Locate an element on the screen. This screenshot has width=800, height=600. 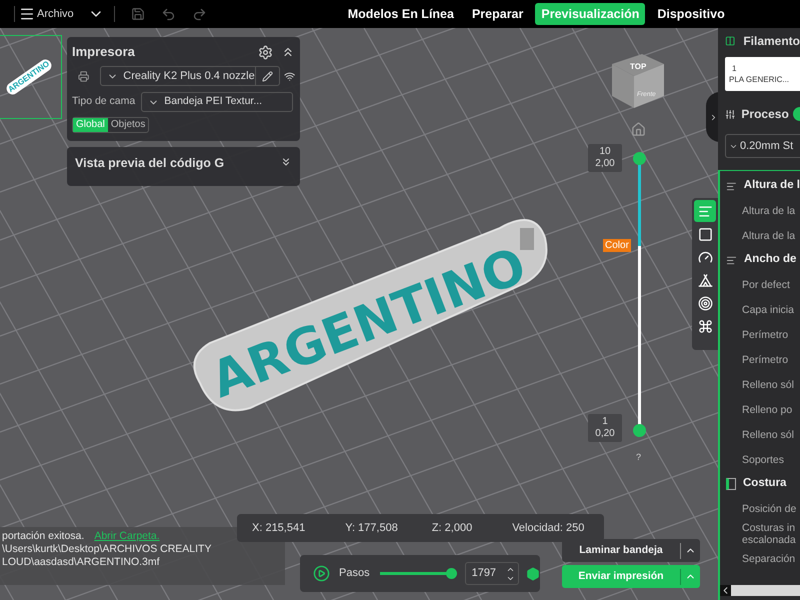
section-title: Proceso is located at coordinates (765, 114).